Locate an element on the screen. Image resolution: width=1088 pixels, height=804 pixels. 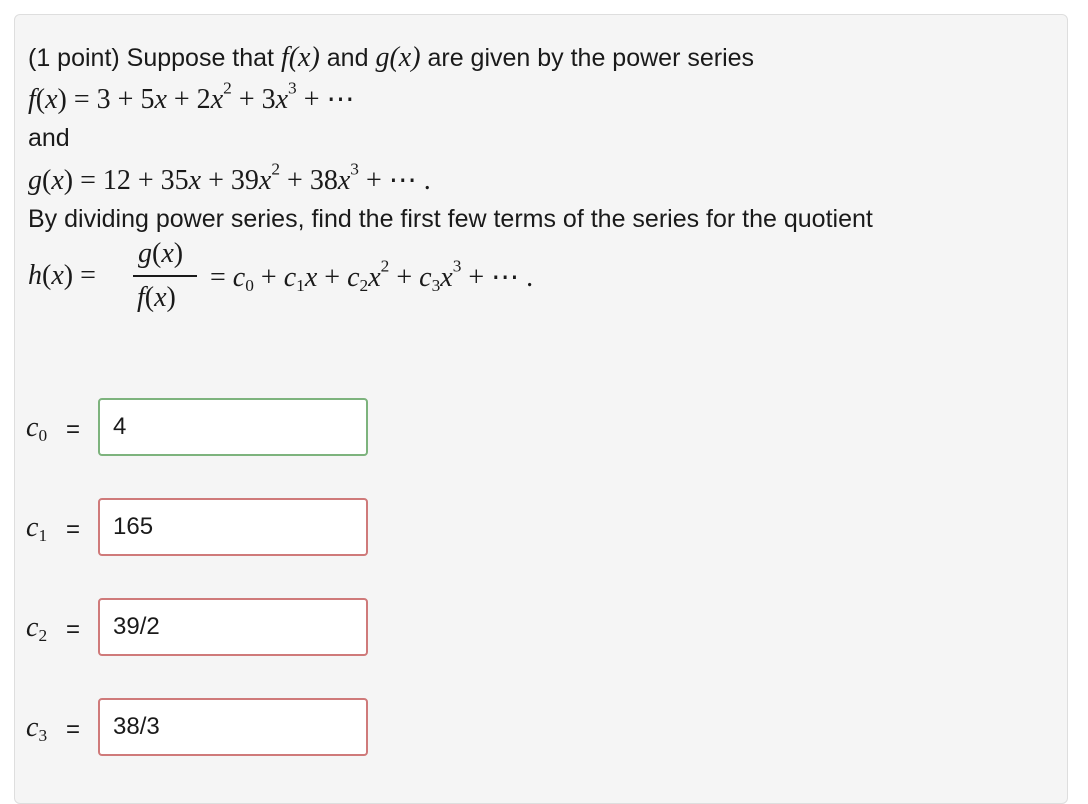
g-of-x-inline: g(x) is located at coordinates (398, 57).